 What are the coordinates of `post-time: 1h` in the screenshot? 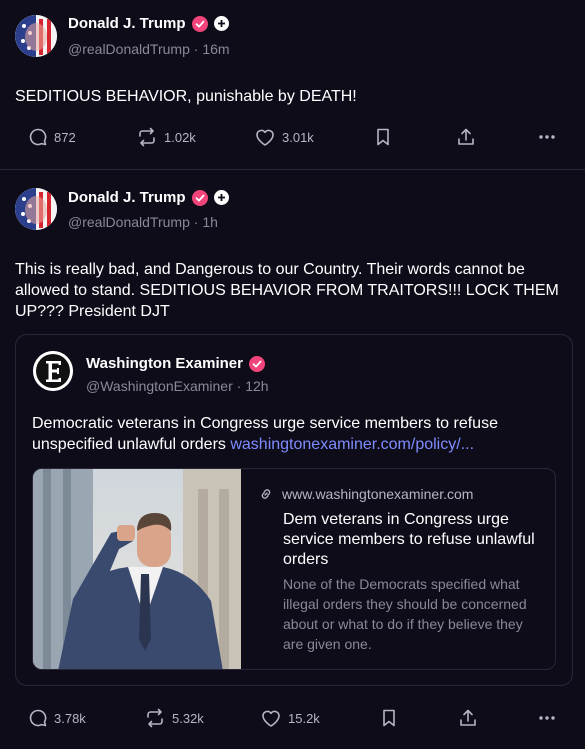 It's located at (210, 222).